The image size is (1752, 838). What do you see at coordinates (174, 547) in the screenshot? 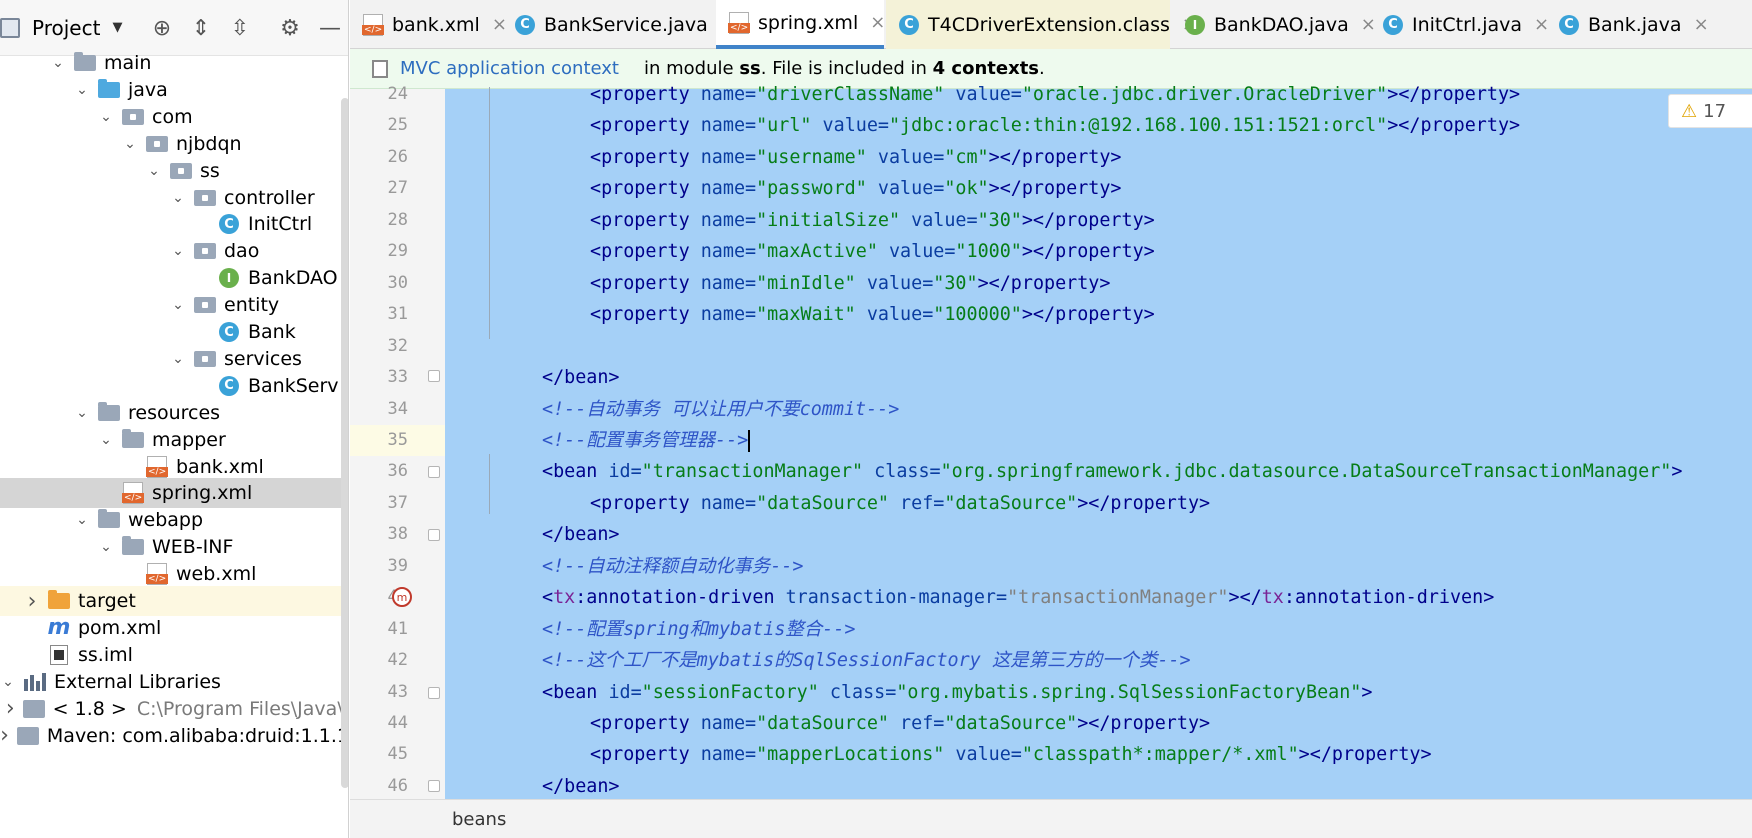
I see `tree-item: ⌄ WEB-INF` at bounding box center [174, 547].